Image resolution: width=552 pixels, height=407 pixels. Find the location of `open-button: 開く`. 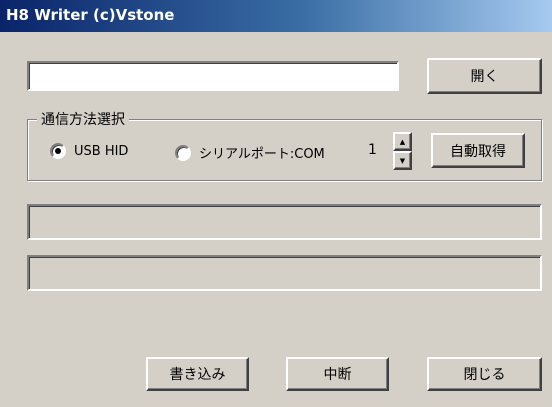

open-button: 開く is located at coordinates (484, 76).